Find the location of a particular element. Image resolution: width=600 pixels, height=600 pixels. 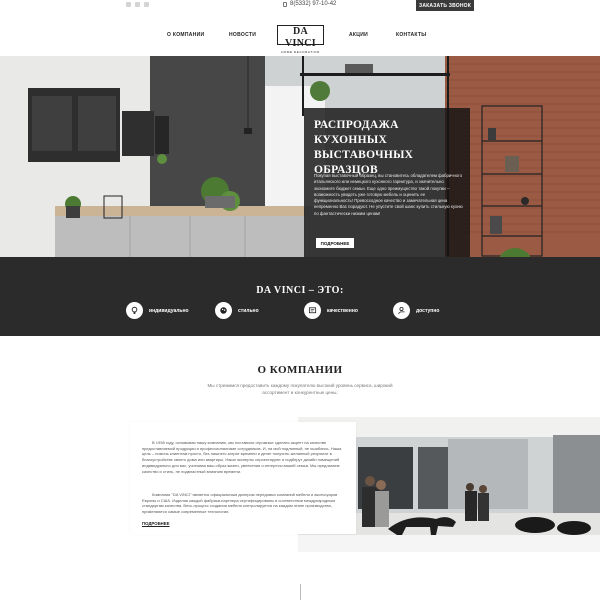

logo: DA VINCI HOME DECORATION is located at coordinates (300, 39).